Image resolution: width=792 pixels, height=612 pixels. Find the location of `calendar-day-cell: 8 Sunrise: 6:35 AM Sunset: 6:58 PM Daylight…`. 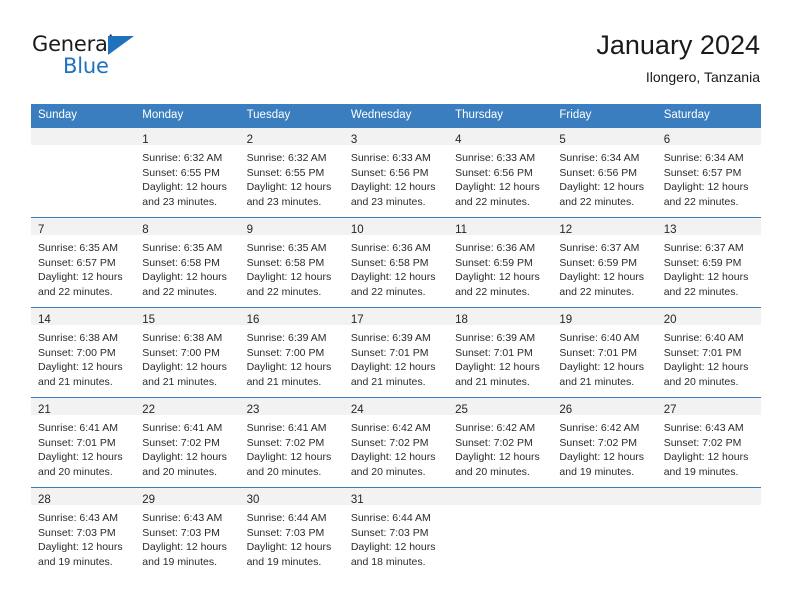

calendar-day-cell: 8 Sunrise: 6:35 AM Sunset: 6:58 PM Daylight… is located at coordinates (187, 262).